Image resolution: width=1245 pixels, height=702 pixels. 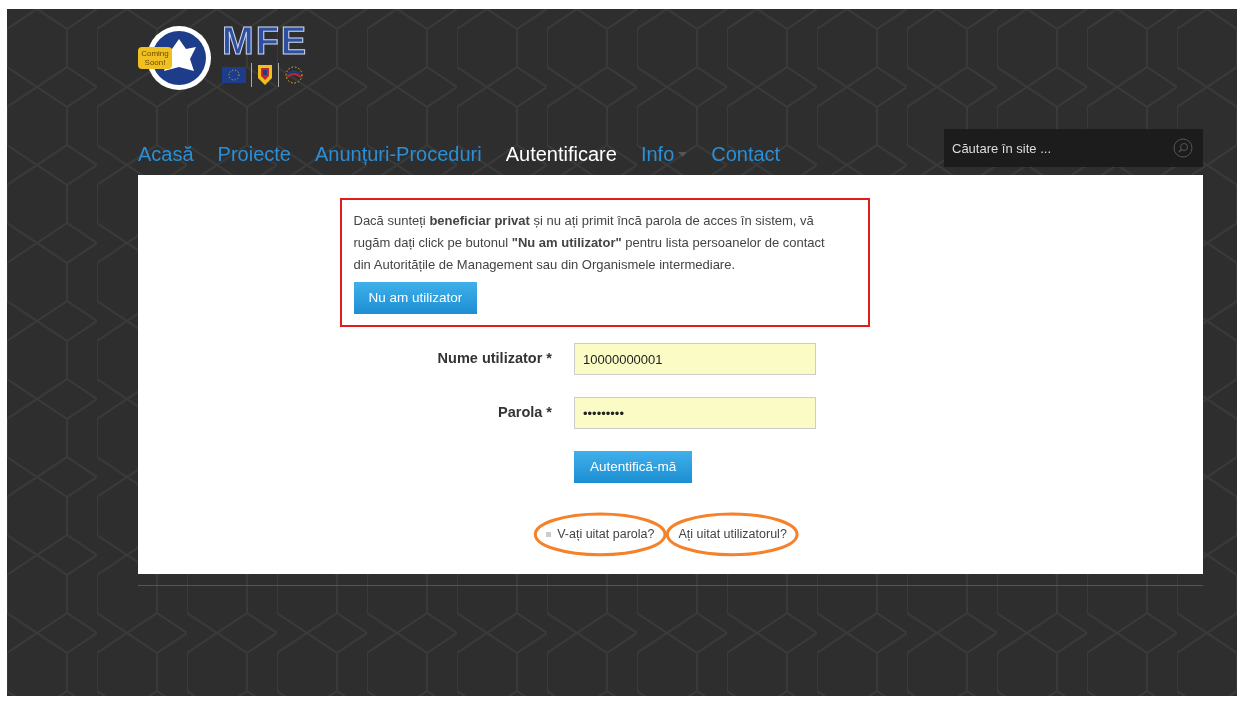 I want to click on input-field: •••••••••, so click(x=695, y=413).